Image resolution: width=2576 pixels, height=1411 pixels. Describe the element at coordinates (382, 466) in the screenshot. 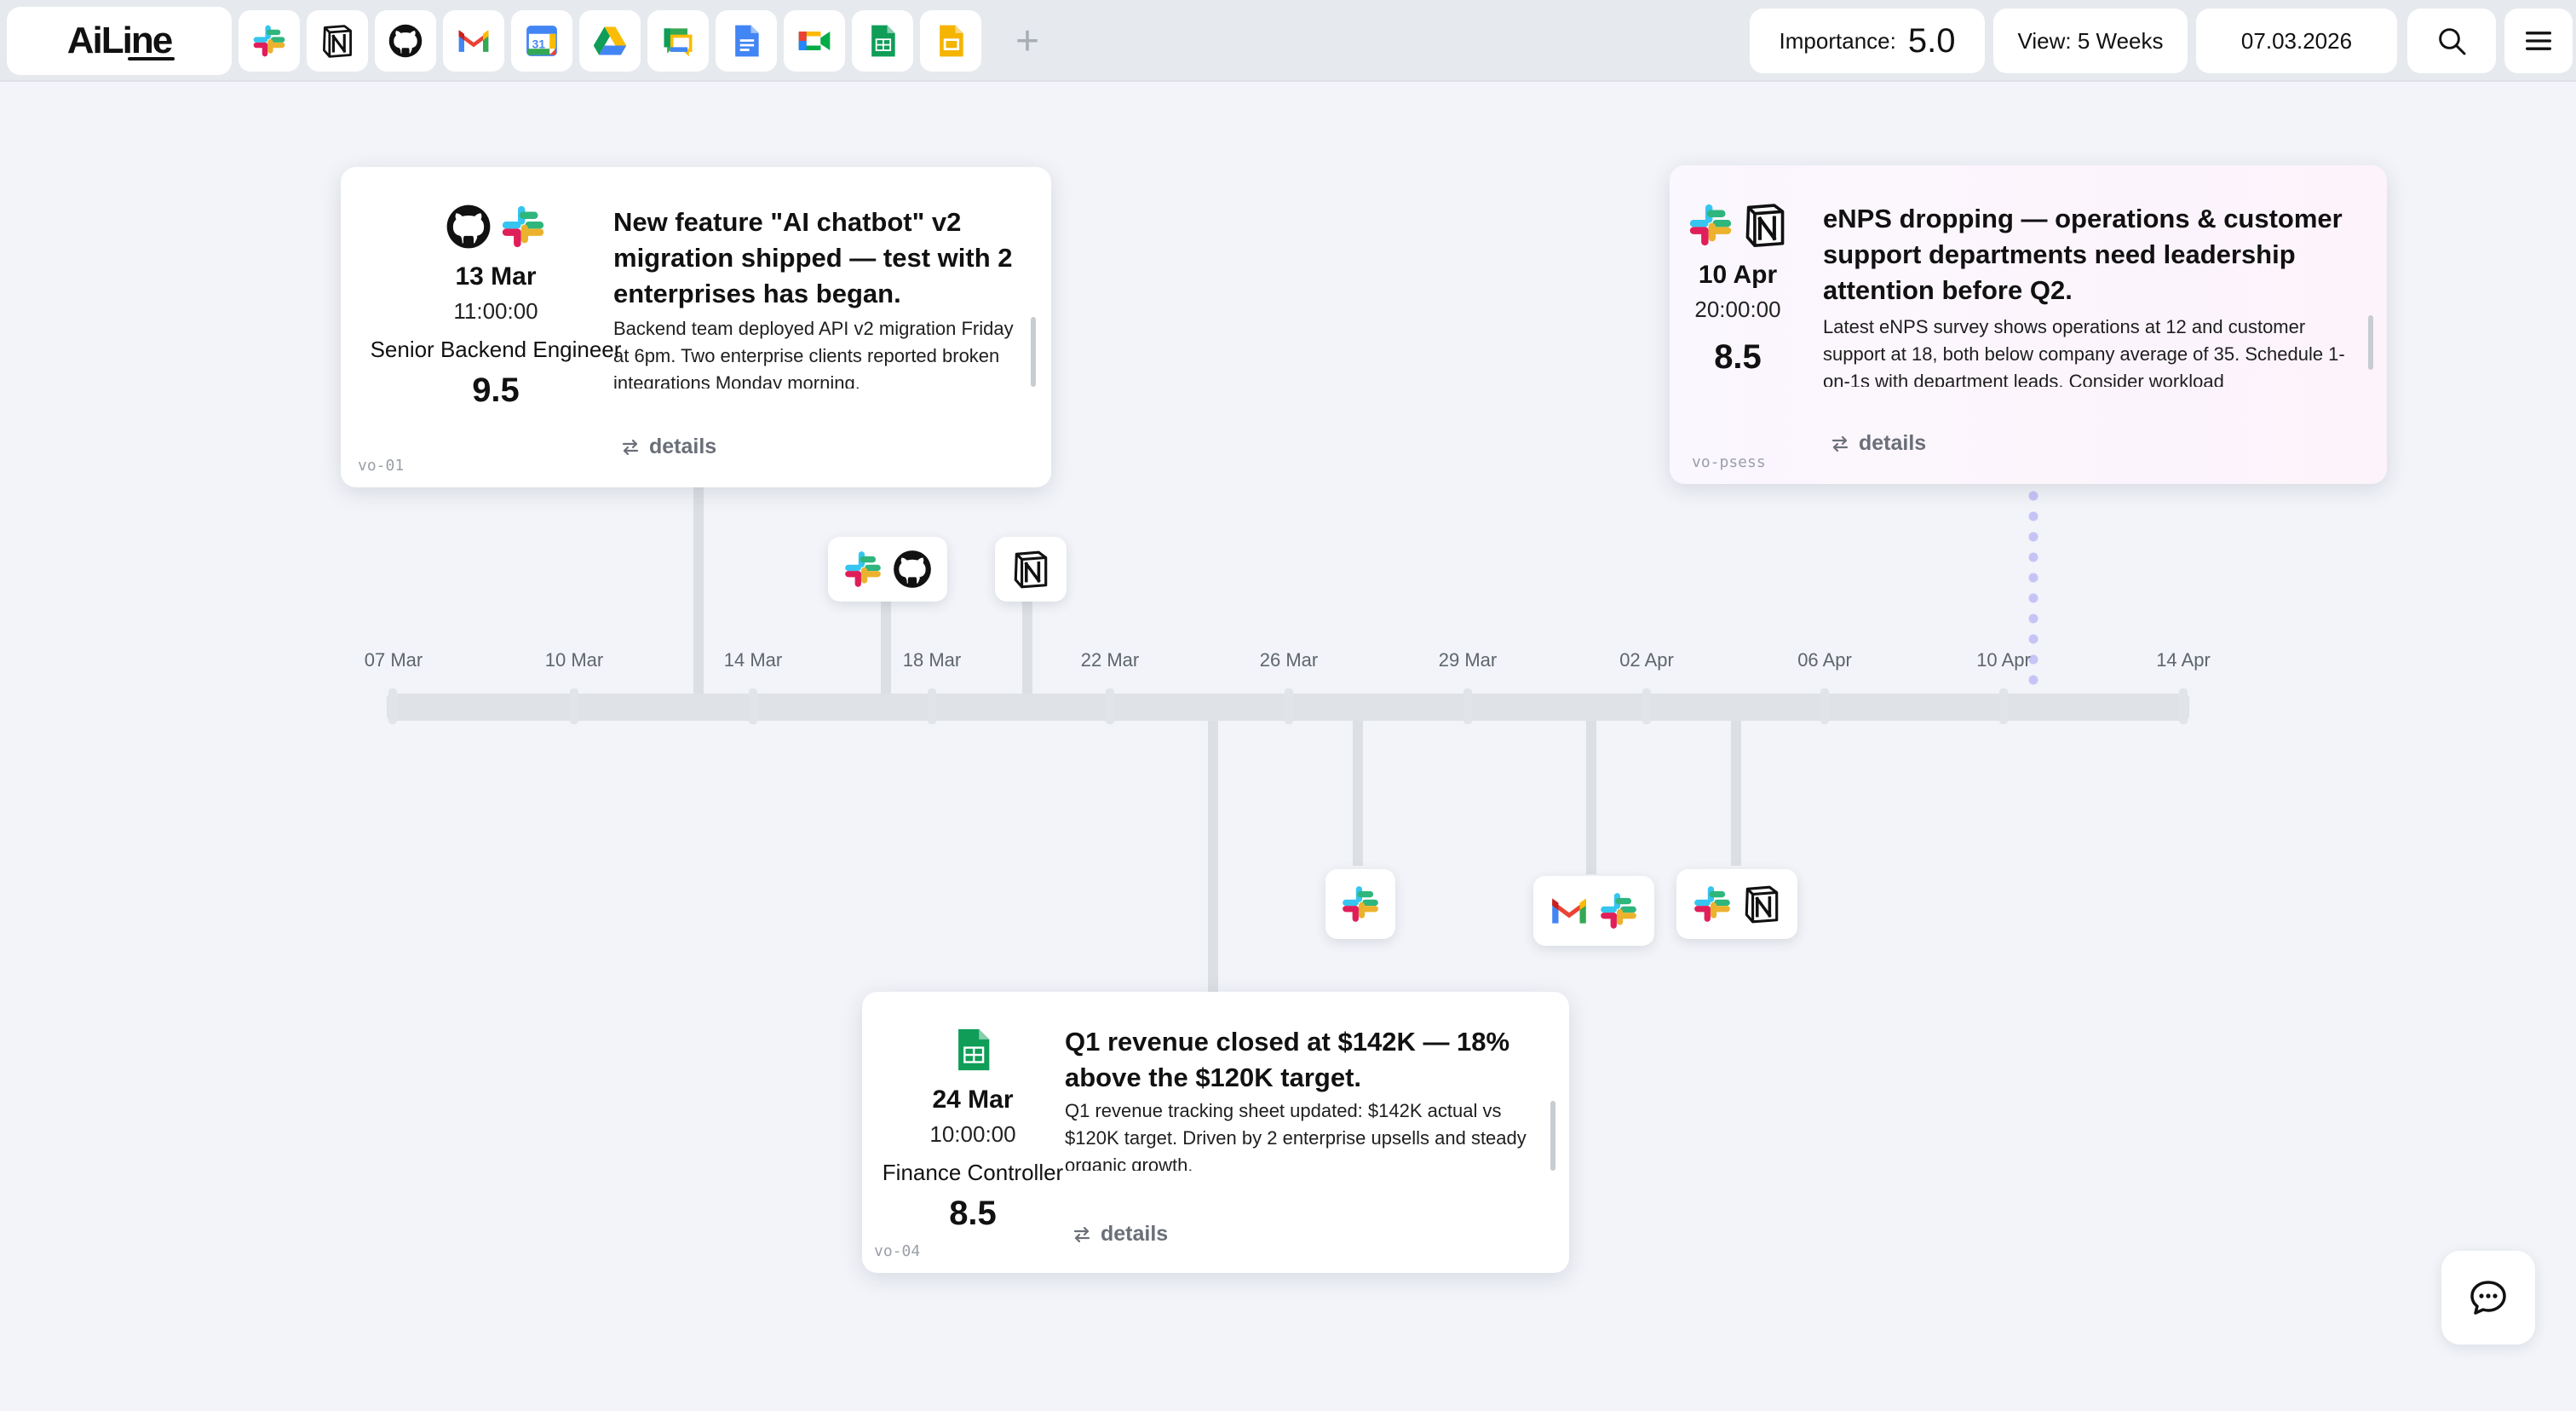

I see `event-id: vo-01` at that location.